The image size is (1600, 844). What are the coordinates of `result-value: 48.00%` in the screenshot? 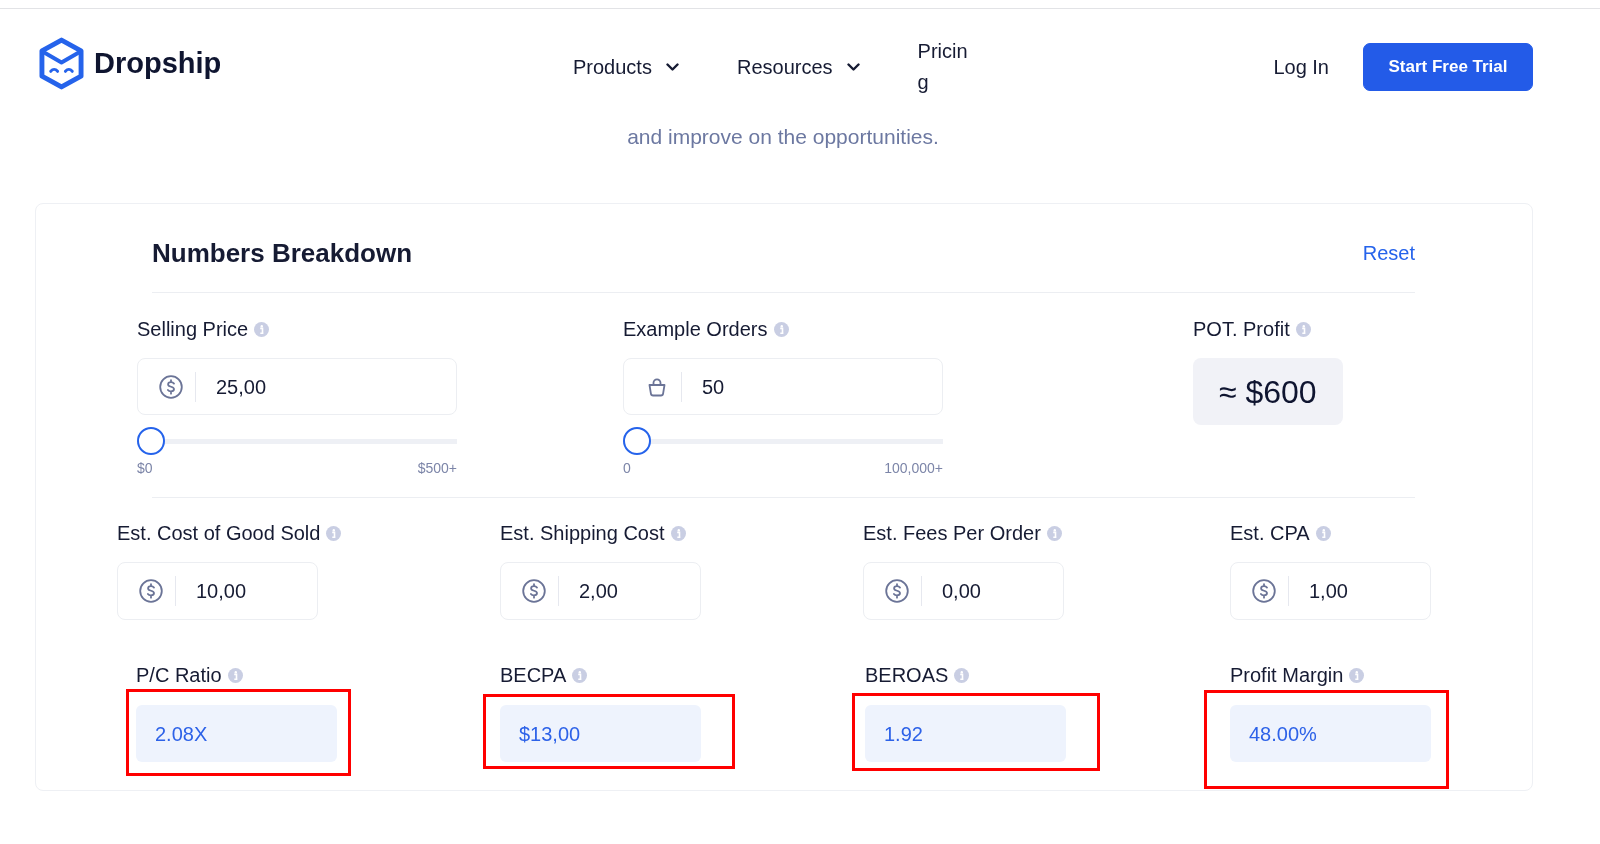 It's located at (1330, 733).